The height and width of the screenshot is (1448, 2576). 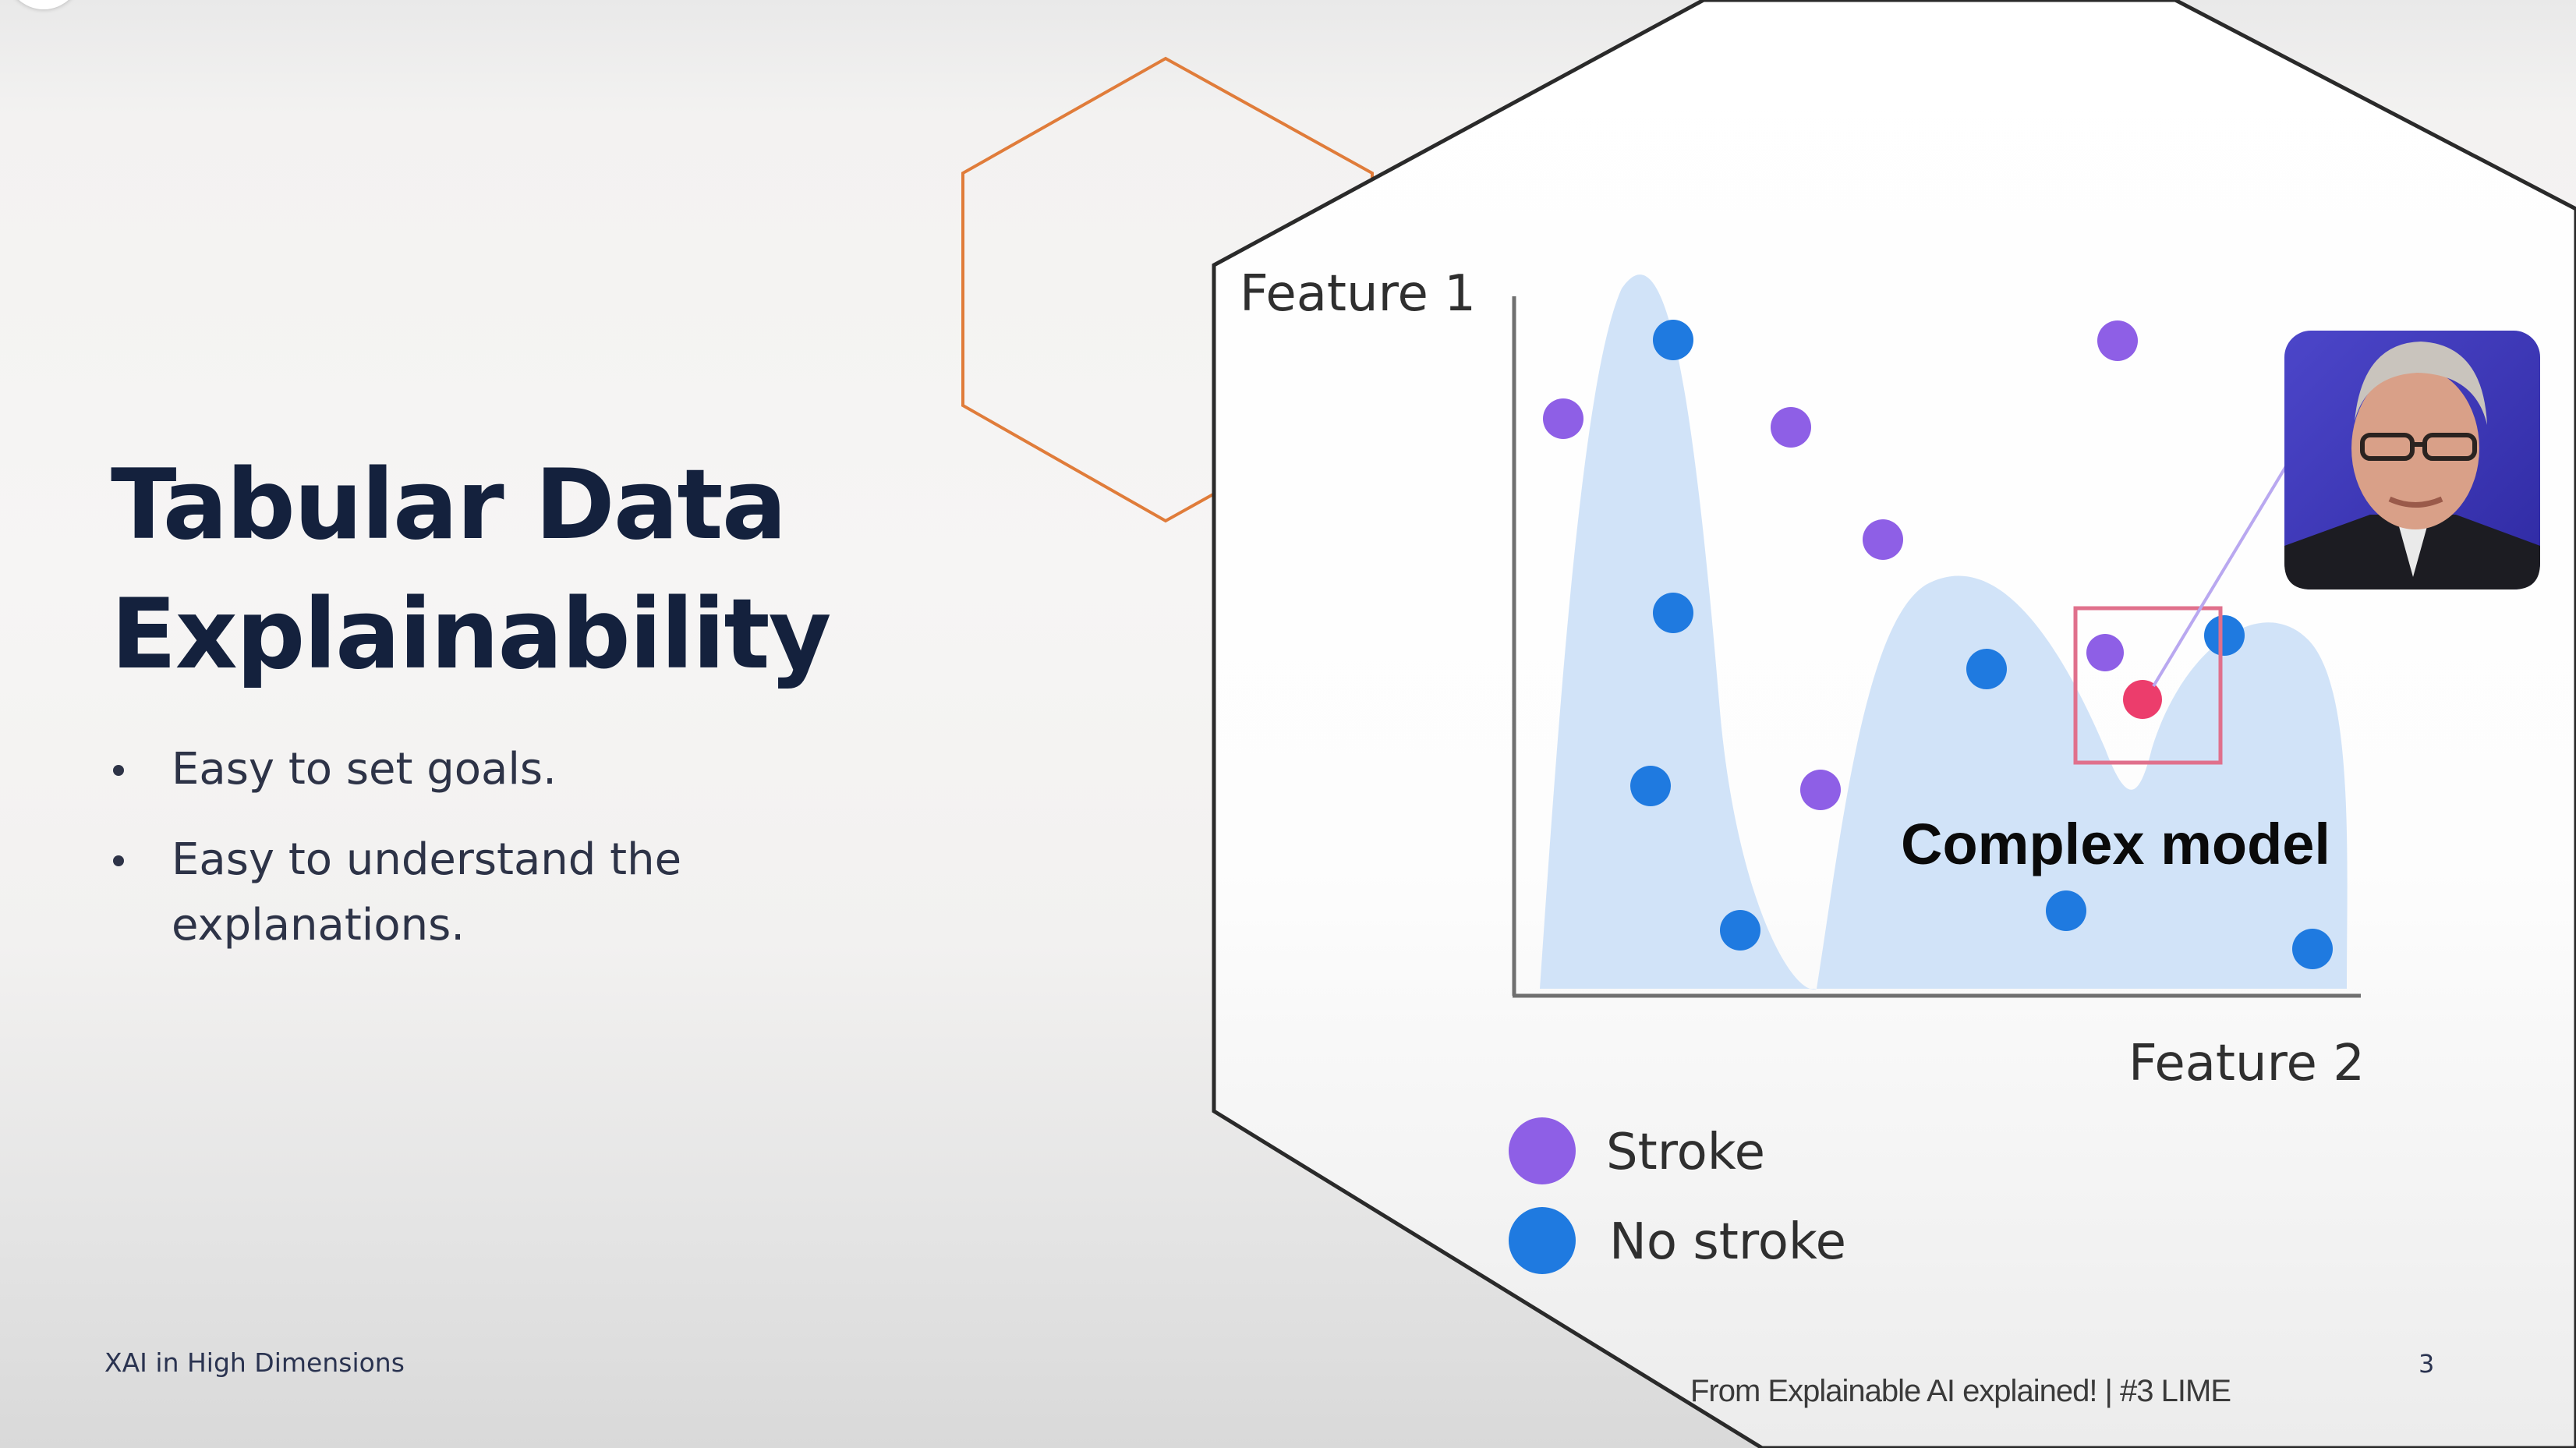 What do you see at coordinates (1960, 1391) in the screenshot?
I see `footer-source-credit: From Explainable AI explained! | #3 LIME` at bounding box center [1960, 1391].